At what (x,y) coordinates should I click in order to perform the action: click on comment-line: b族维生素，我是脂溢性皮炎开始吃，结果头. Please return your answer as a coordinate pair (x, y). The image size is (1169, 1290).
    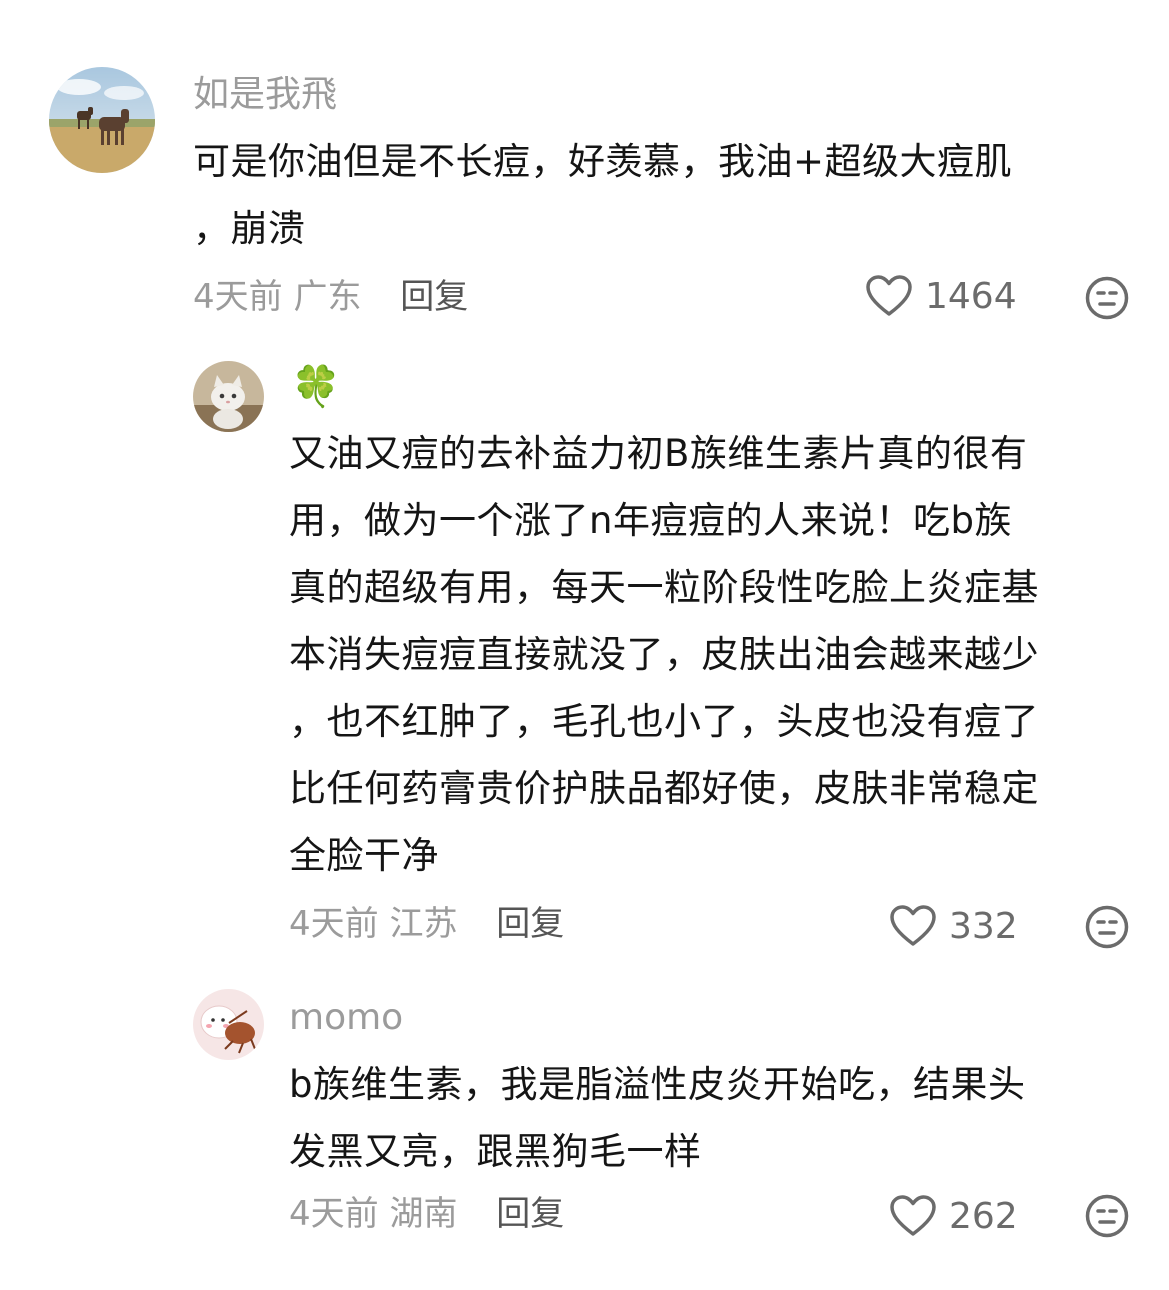
    Looking at the image, I should click on (657, 1084).